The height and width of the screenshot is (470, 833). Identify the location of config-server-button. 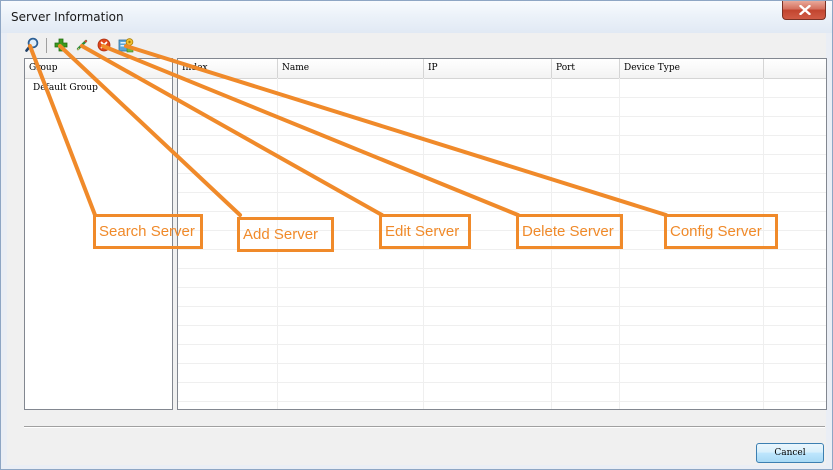
(126, 45).